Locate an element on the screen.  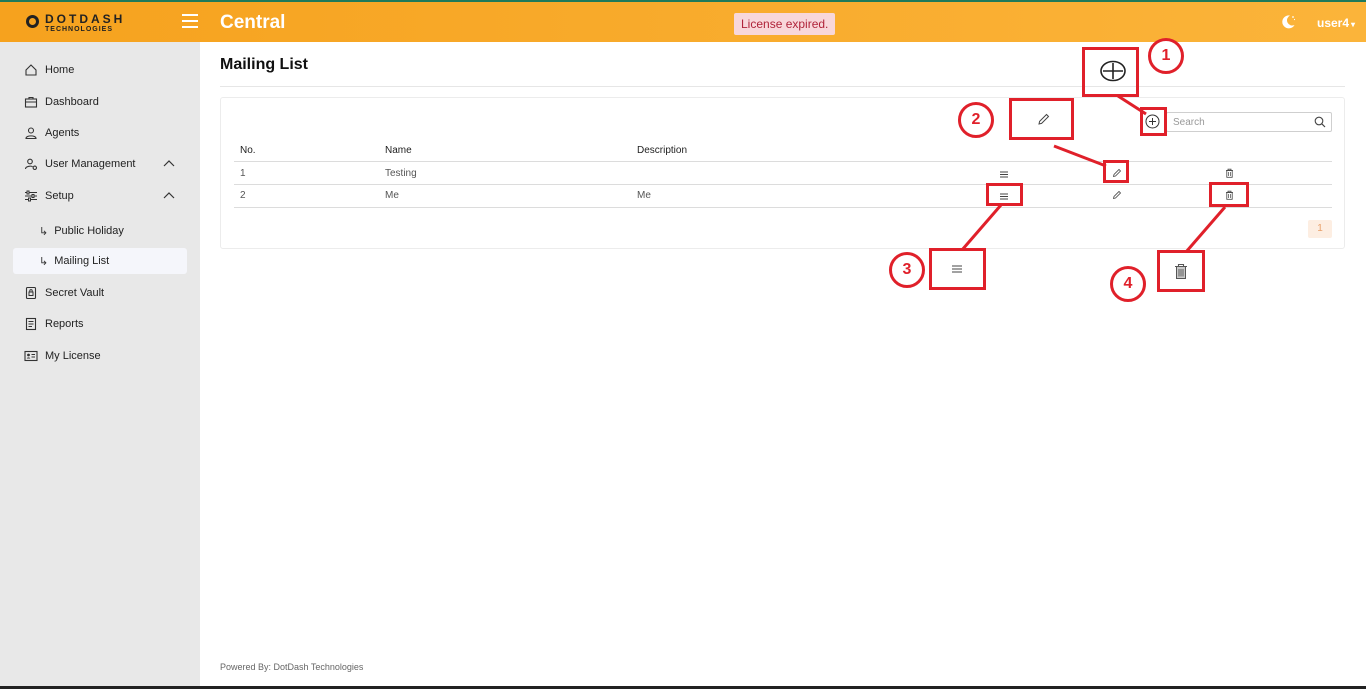
annotation-box-add is located at coordinates (1110, 72).